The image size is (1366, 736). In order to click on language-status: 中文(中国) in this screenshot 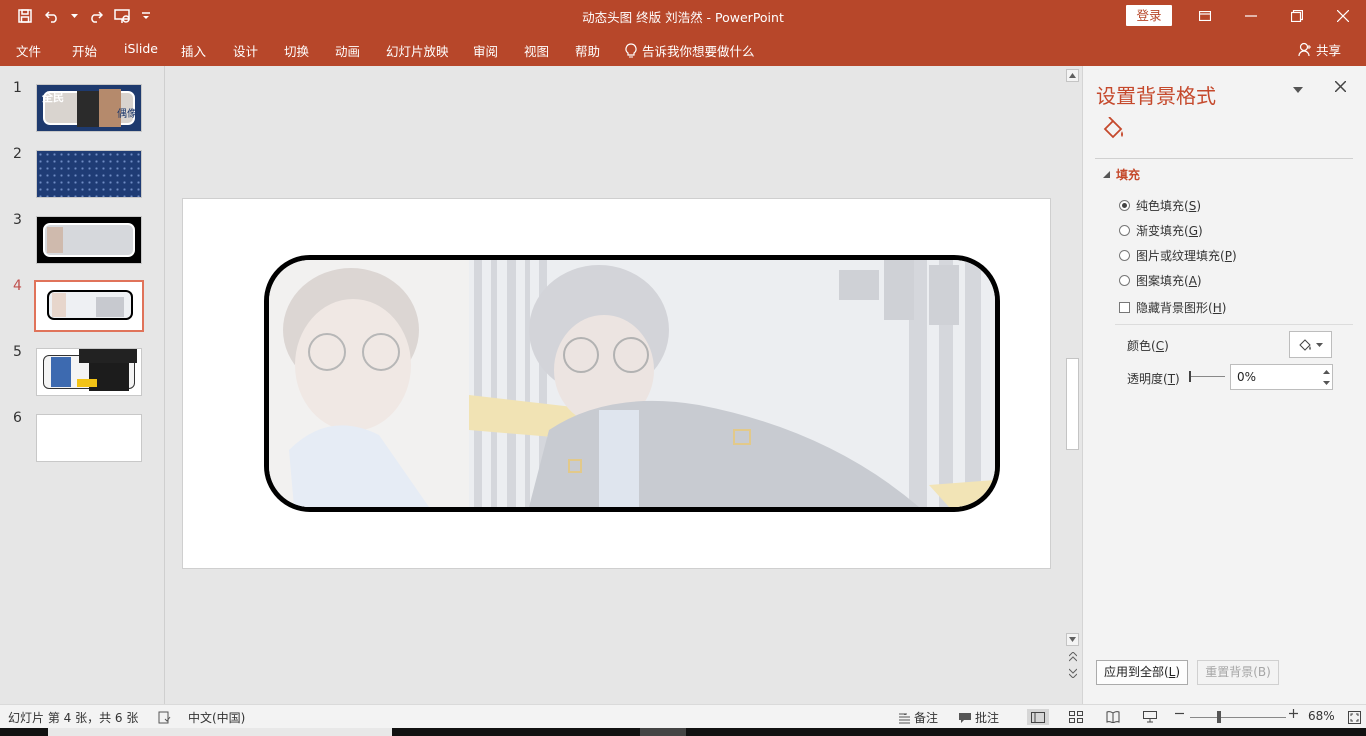, I will do `click(216, 717)`.